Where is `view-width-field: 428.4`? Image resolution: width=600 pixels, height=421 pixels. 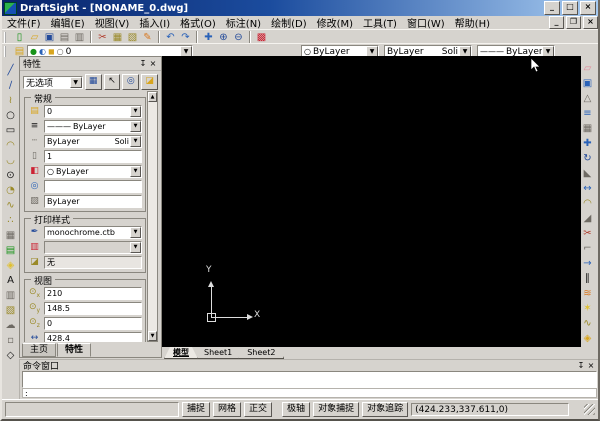 view-width-field: 428.4 is located at coordinates (93, 336).